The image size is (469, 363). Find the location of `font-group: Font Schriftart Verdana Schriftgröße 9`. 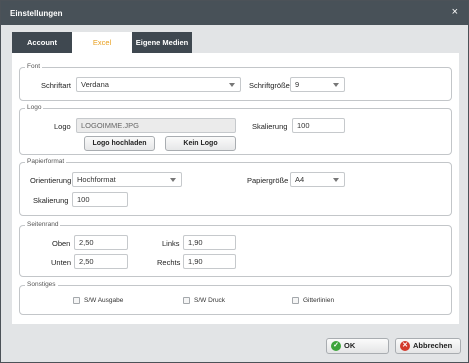

font-group: Font Schriftart Verdana Schriftgröße 9 is located at coordinates (235, 82).